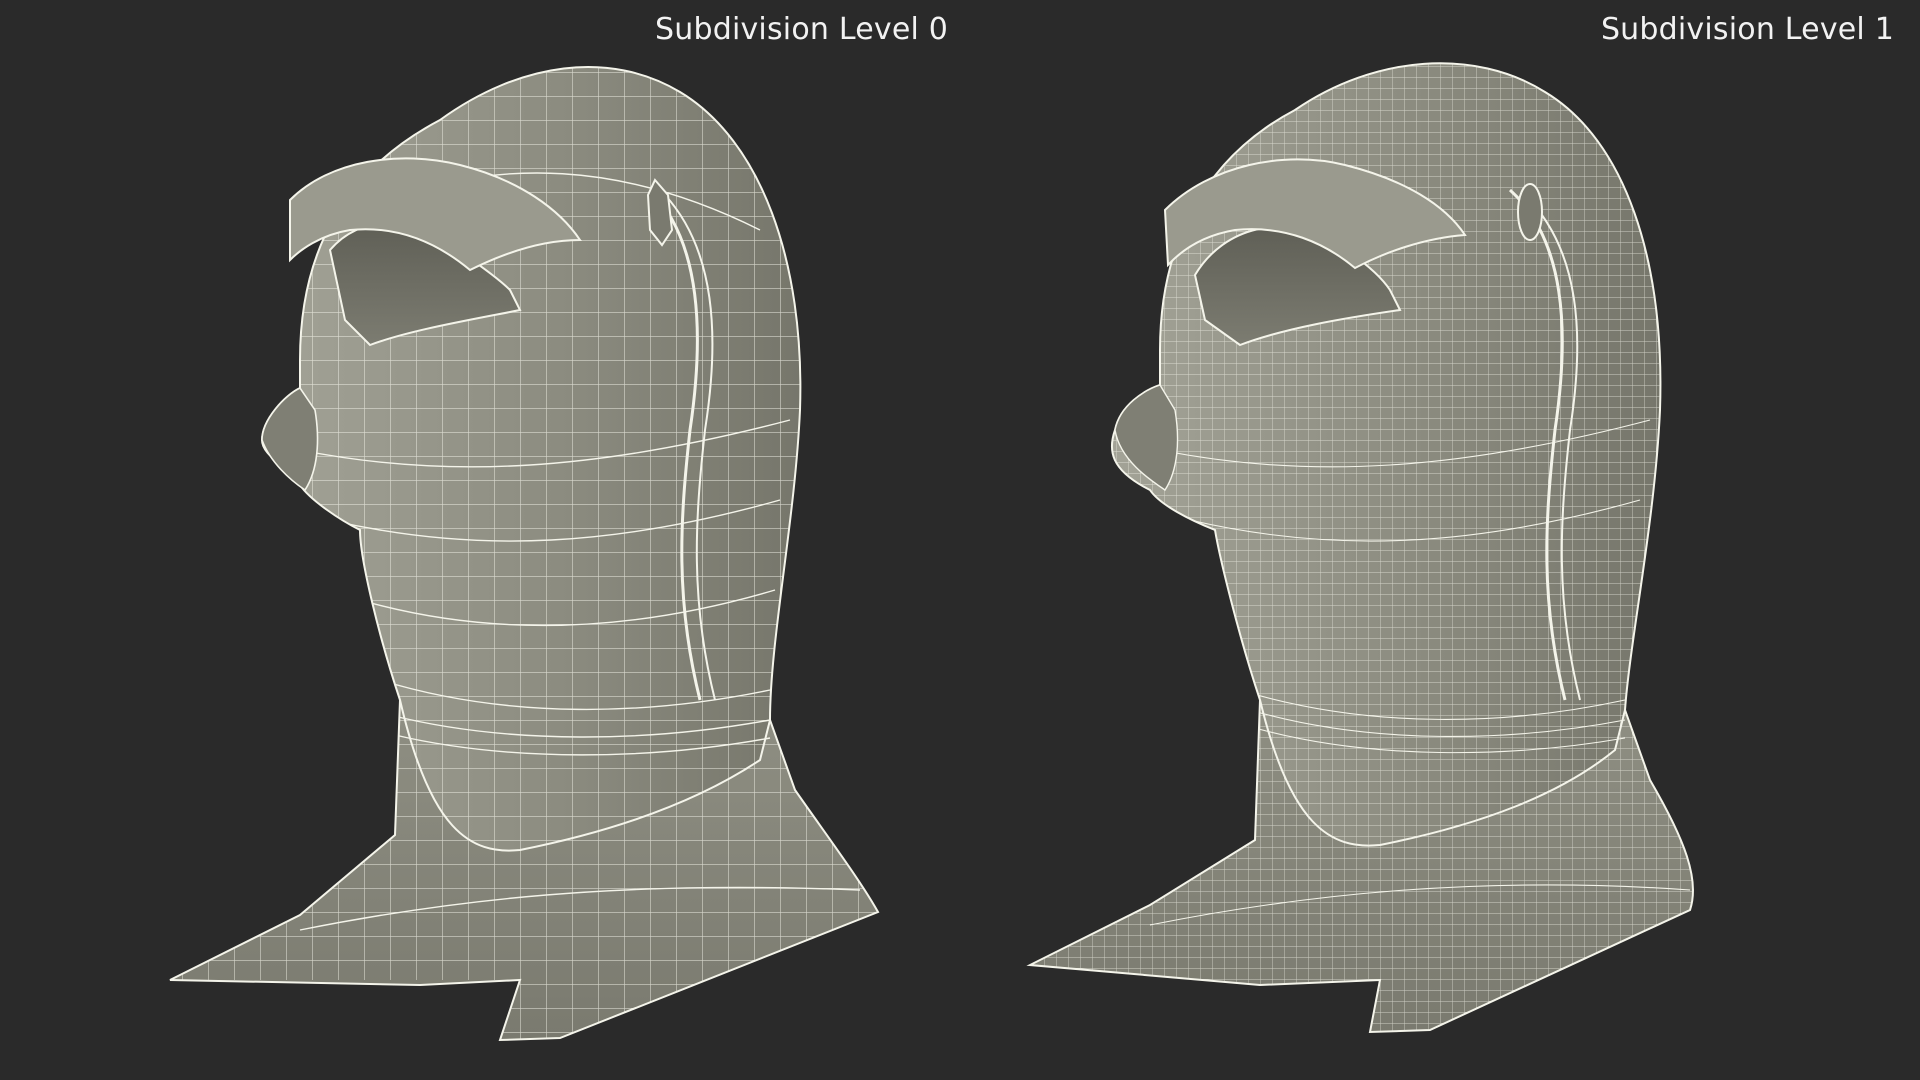 This screenshot has height=1080, width=1920. Describe the element at coordinates (1530, 212) in the screenshot. I see `mesh-vent-right` at that location.